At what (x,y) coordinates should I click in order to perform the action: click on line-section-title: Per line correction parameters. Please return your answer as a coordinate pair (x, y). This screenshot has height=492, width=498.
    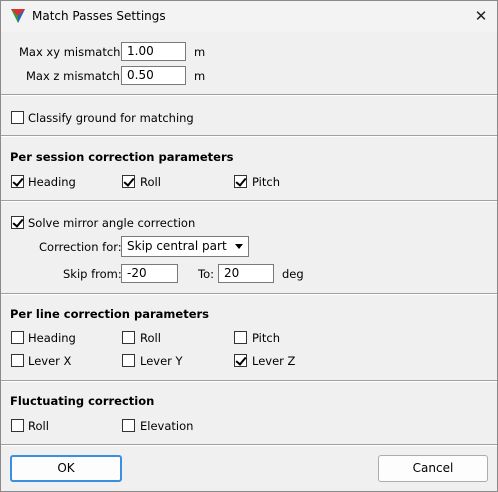
    Looking at the image, I should click on (110, 314).